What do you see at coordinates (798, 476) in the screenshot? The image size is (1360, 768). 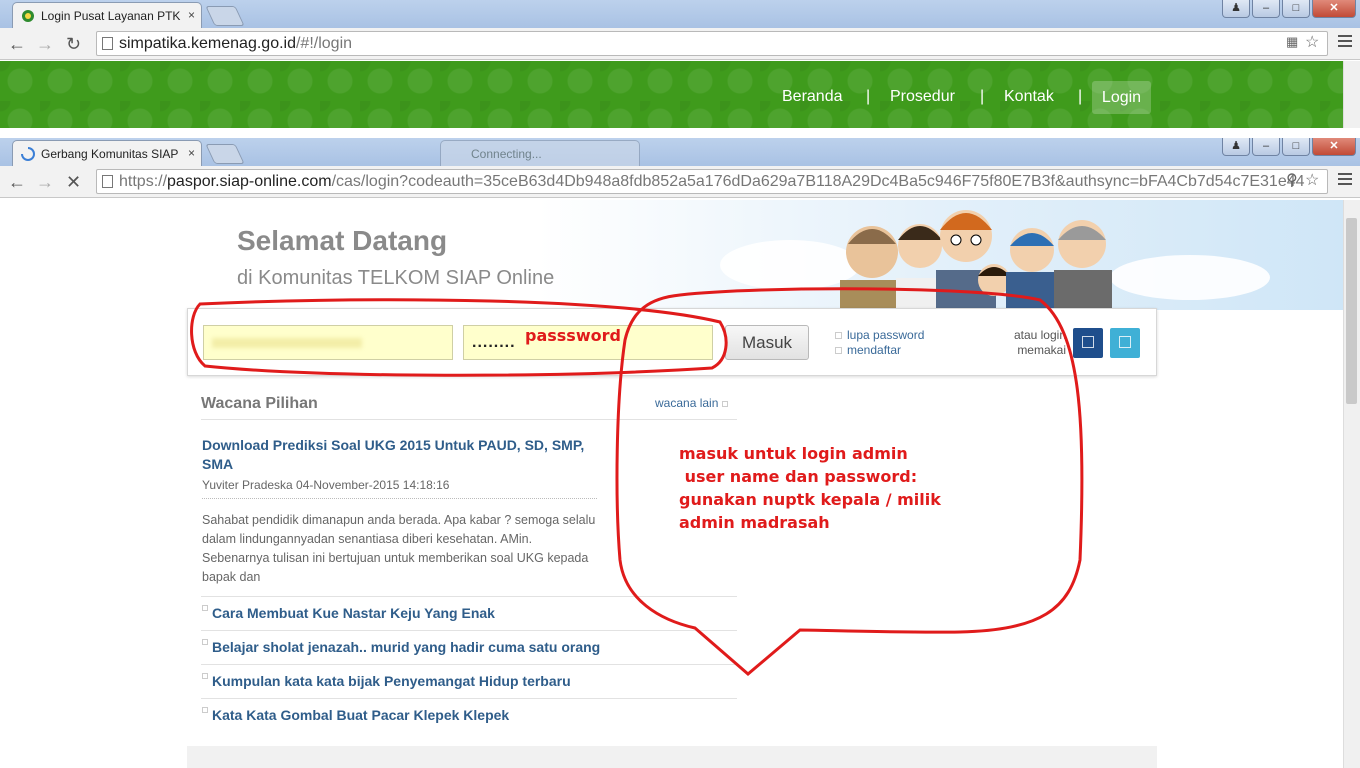 I see `callout-line: user name dan password:` at bounding box center [798, 476].